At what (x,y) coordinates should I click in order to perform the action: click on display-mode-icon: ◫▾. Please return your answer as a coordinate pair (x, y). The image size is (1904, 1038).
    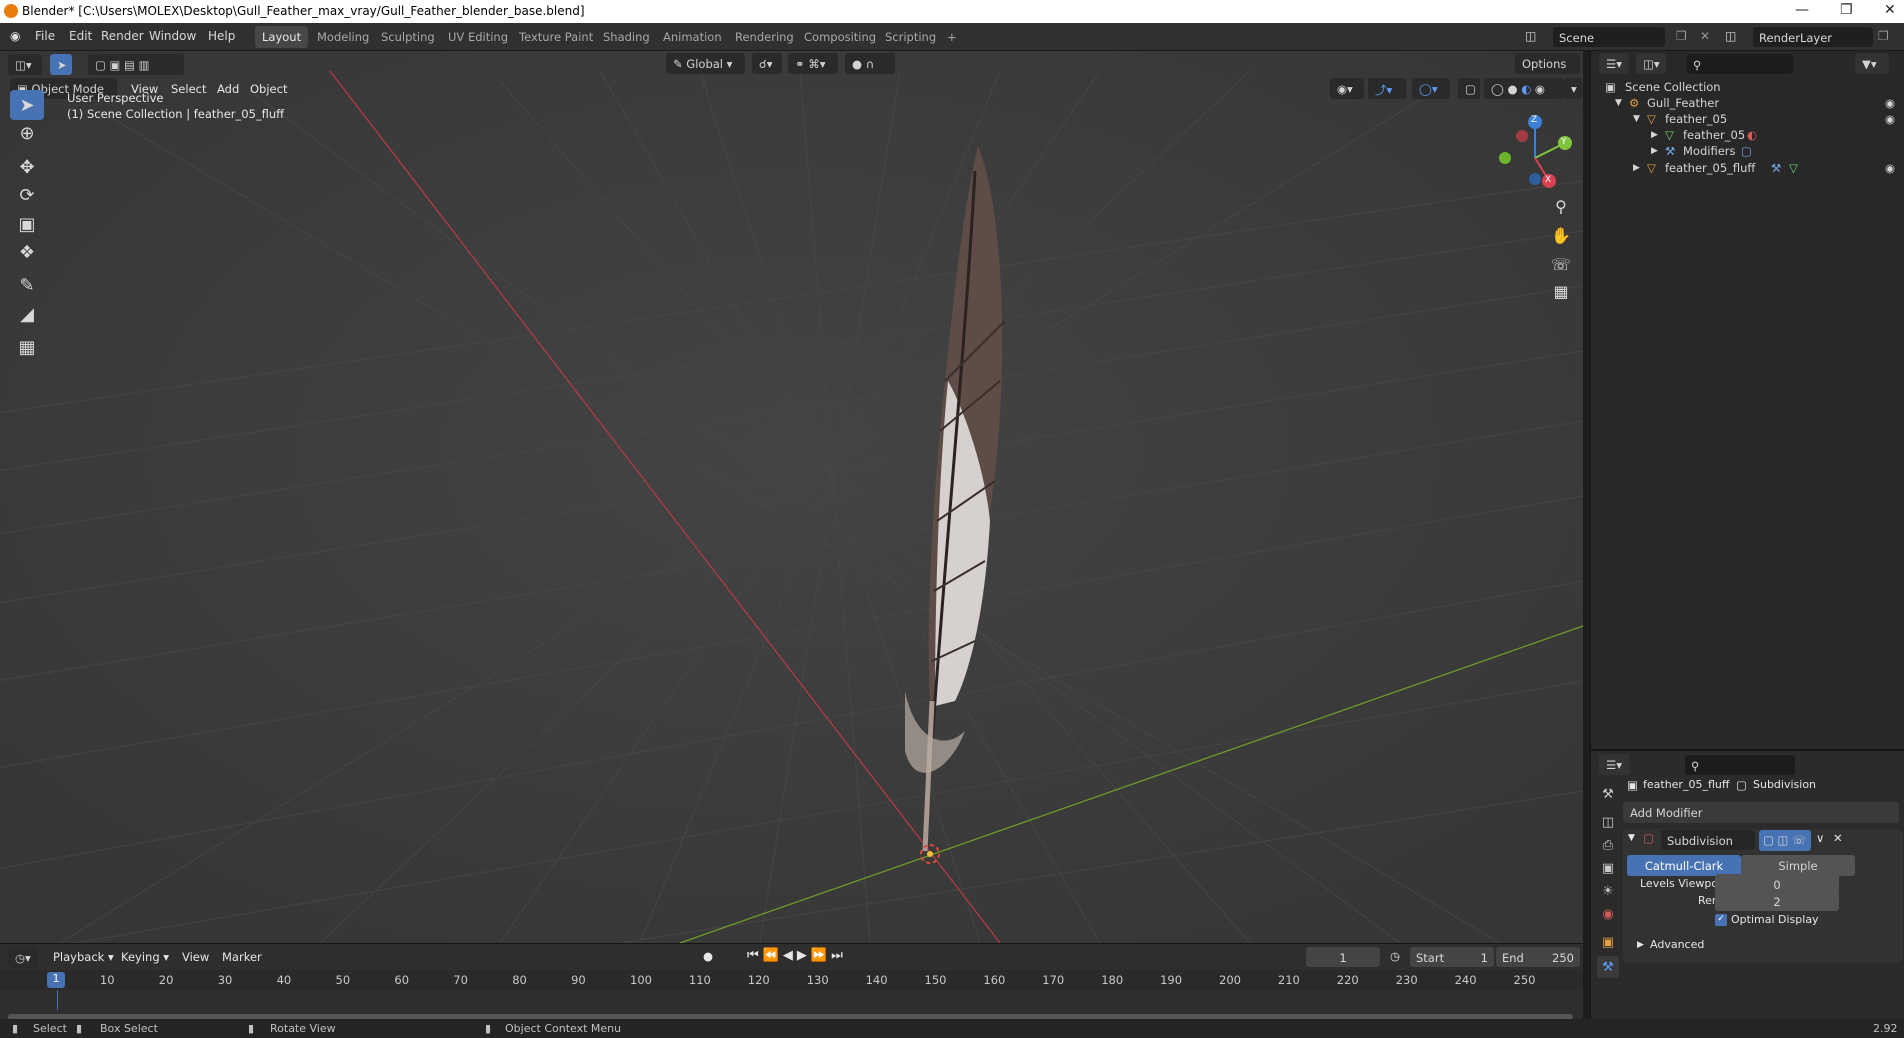
    Looking at the image, I should click on (1651, 63).